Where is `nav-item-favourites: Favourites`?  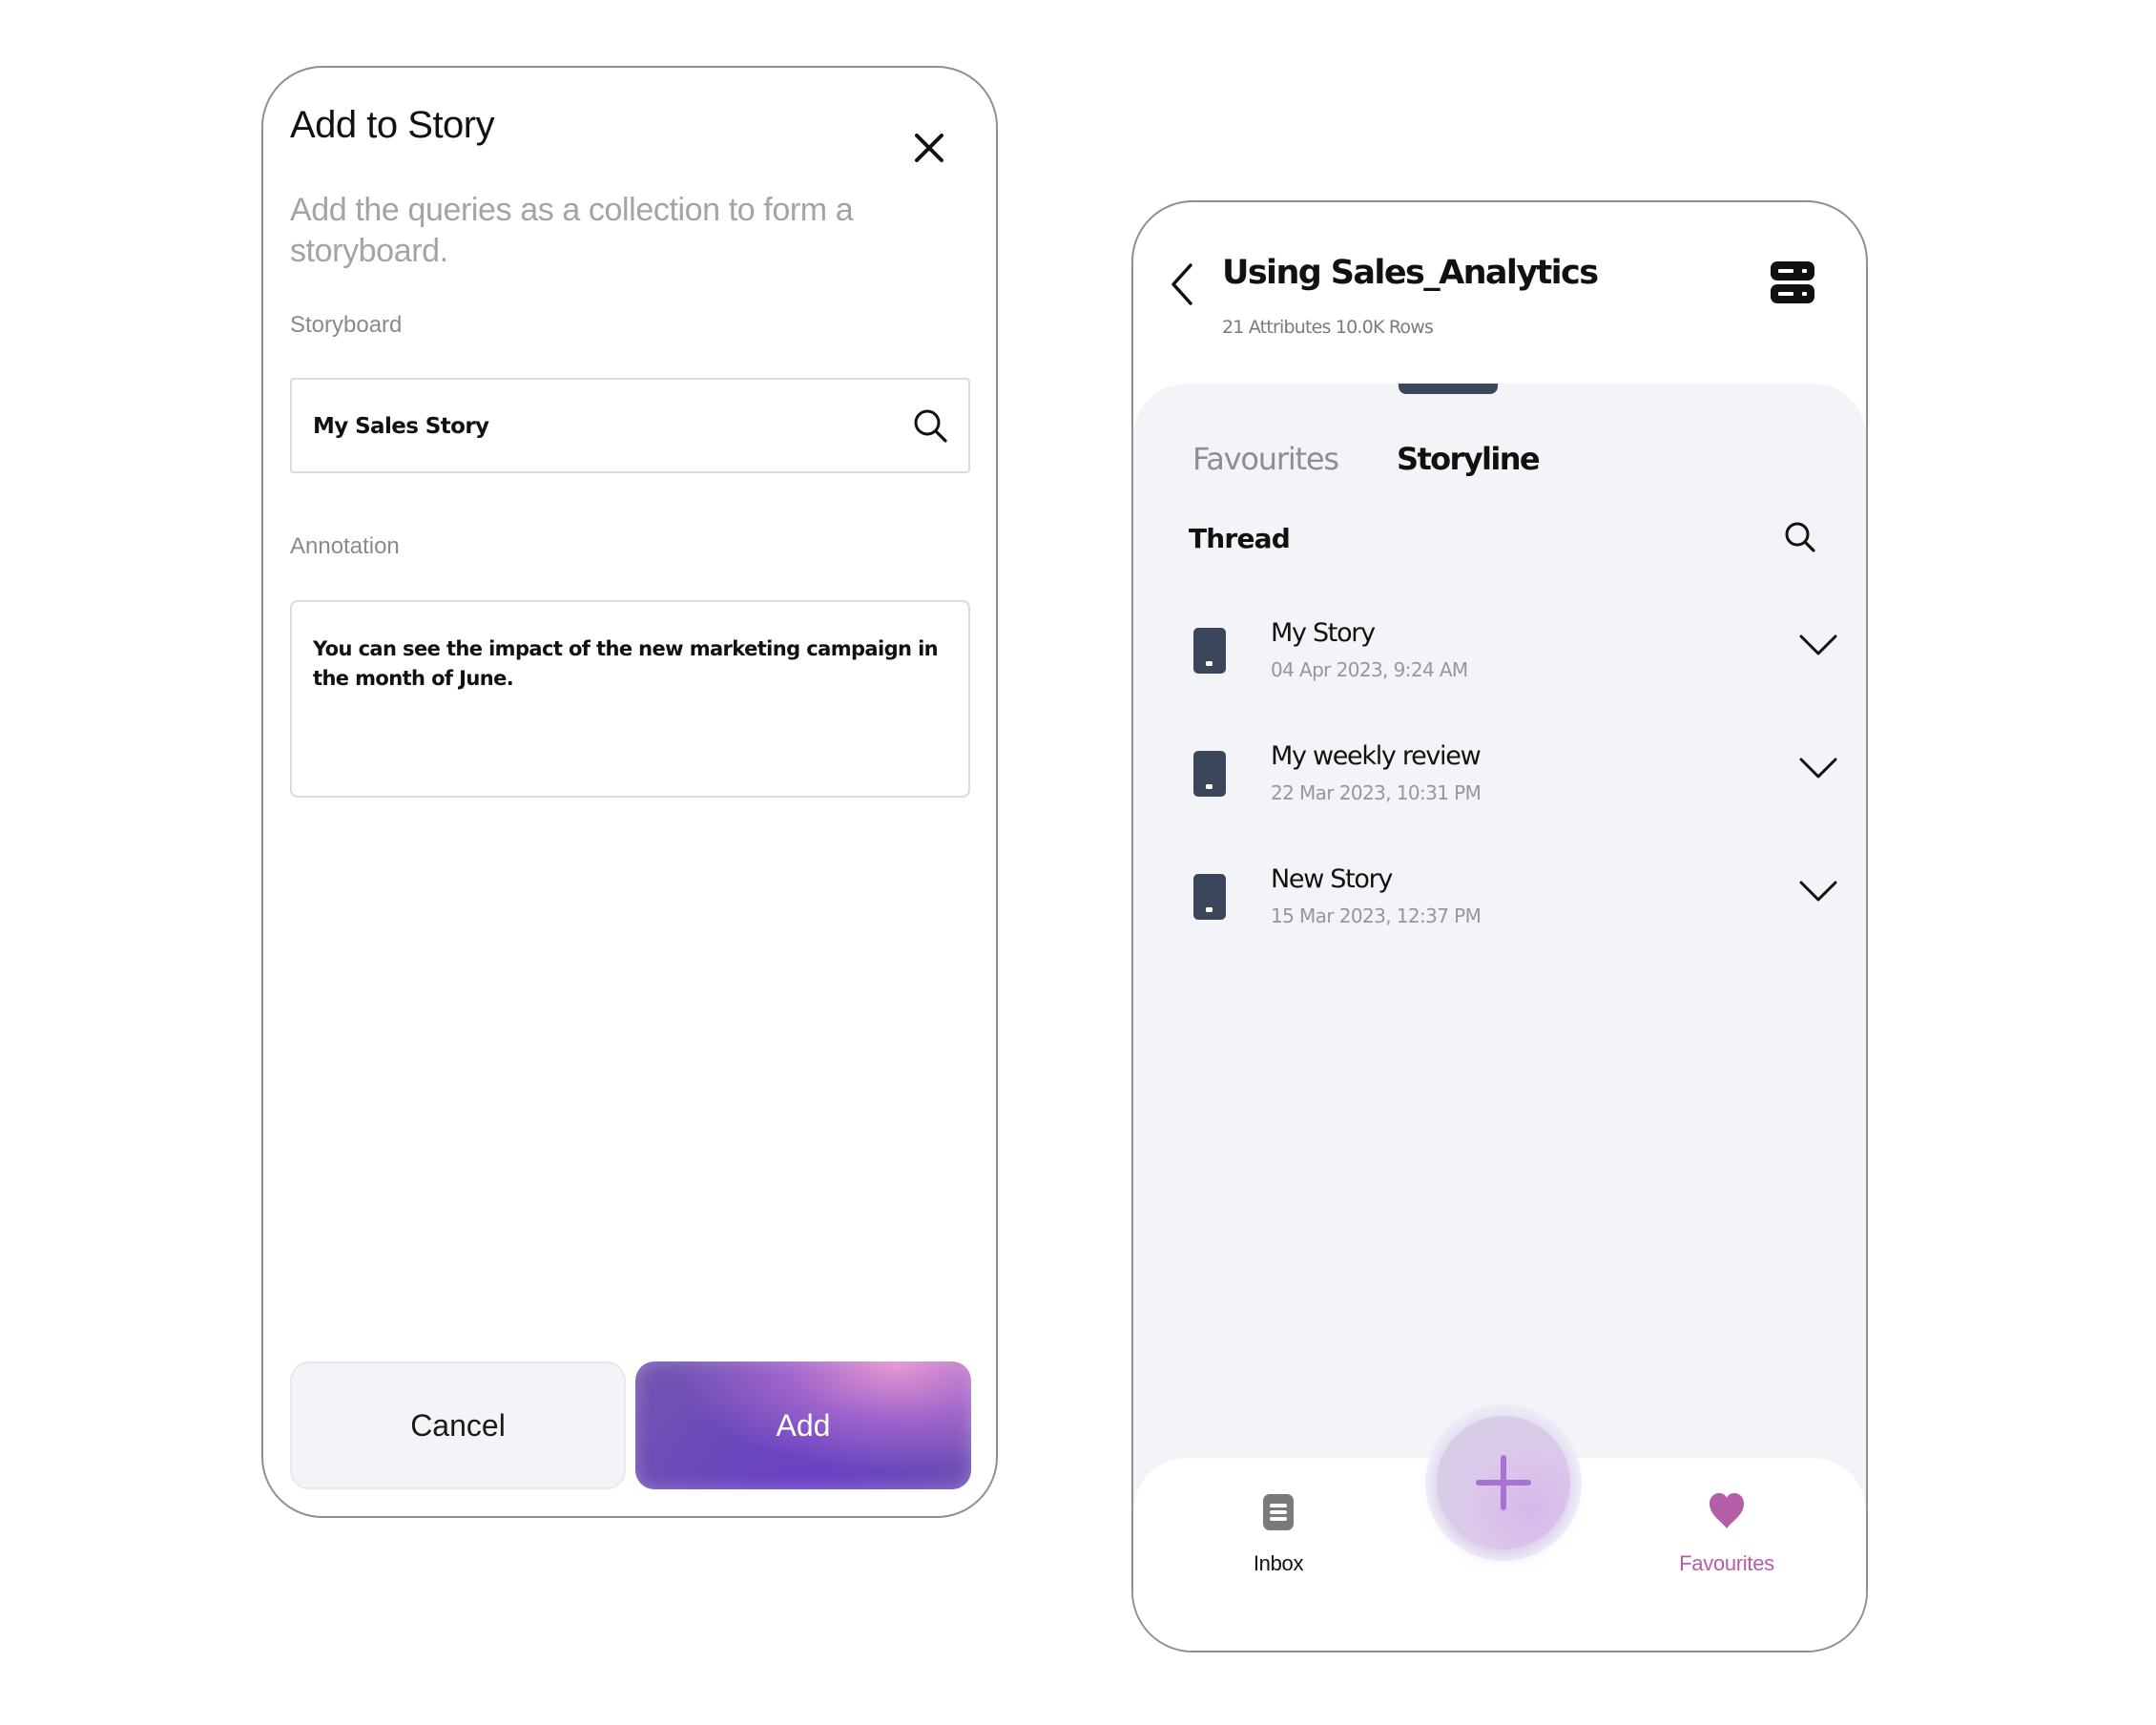 nav-item-favourites: Favourites is located at coordinates (1726, 1554).